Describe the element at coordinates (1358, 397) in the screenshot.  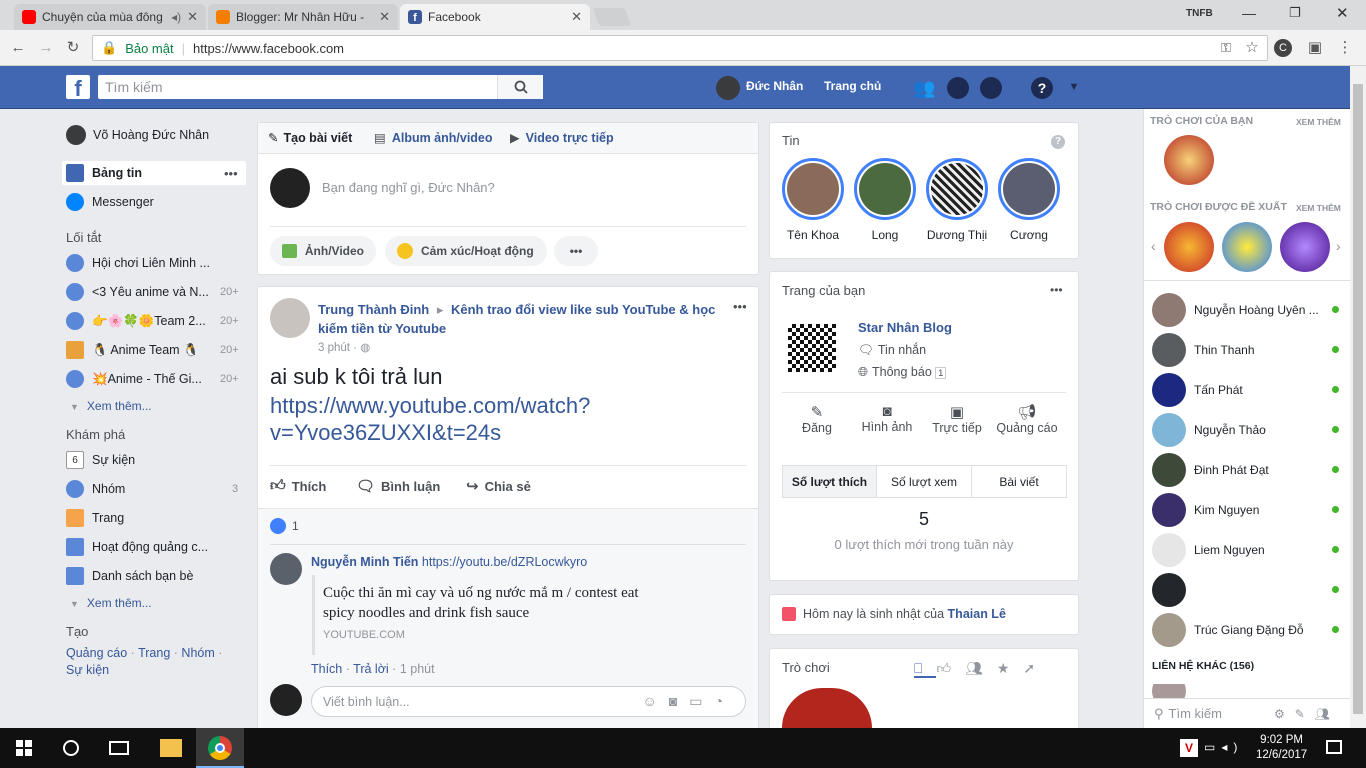
I see `page-scrollbar` at that location.